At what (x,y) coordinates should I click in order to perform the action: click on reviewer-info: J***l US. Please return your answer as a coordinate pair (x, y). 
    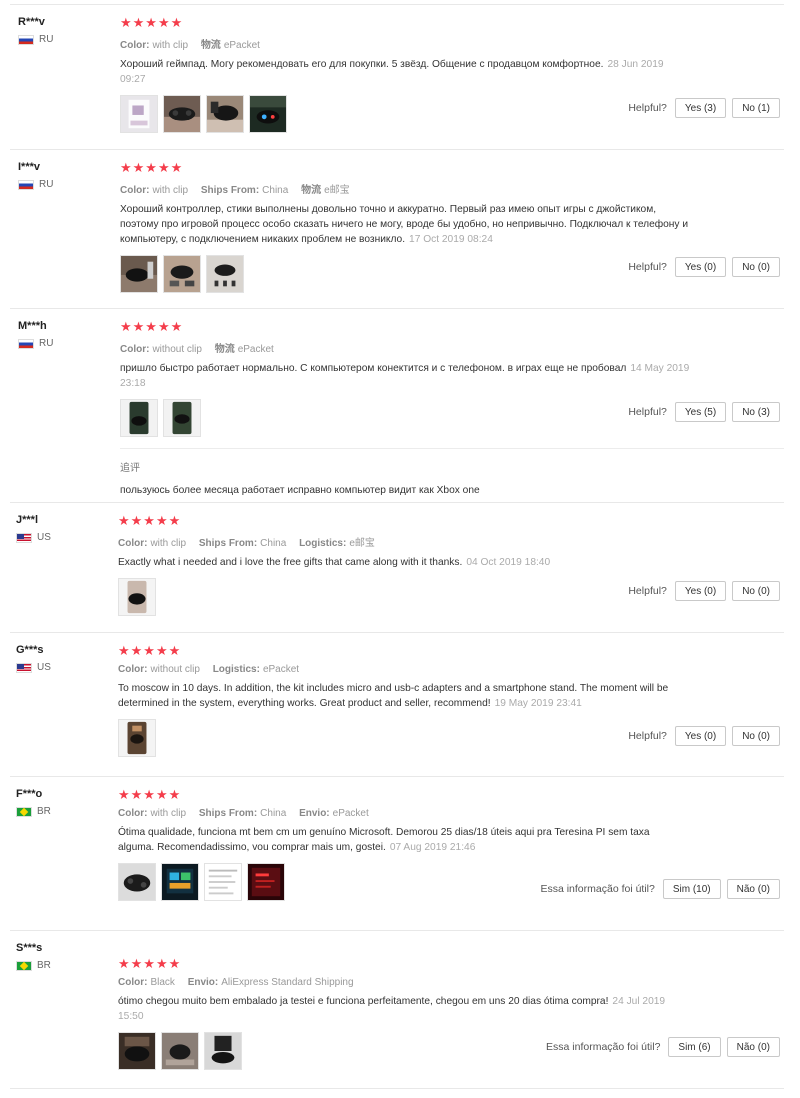
    Looking at the image, I should click on (61, 528).